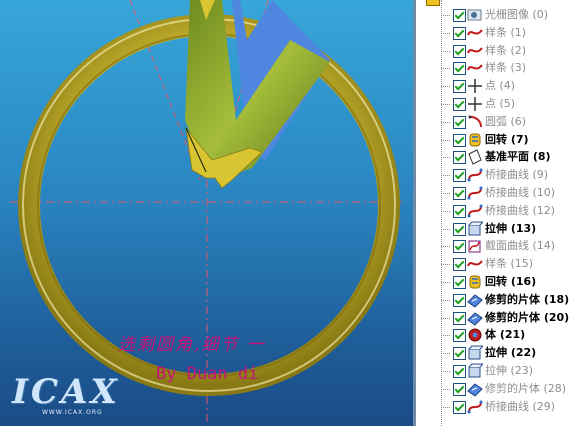 The height and width of the screenshot is (426, 578). I want to click on tree-node-label: 桥接曲线 (29), so click(520, 406).